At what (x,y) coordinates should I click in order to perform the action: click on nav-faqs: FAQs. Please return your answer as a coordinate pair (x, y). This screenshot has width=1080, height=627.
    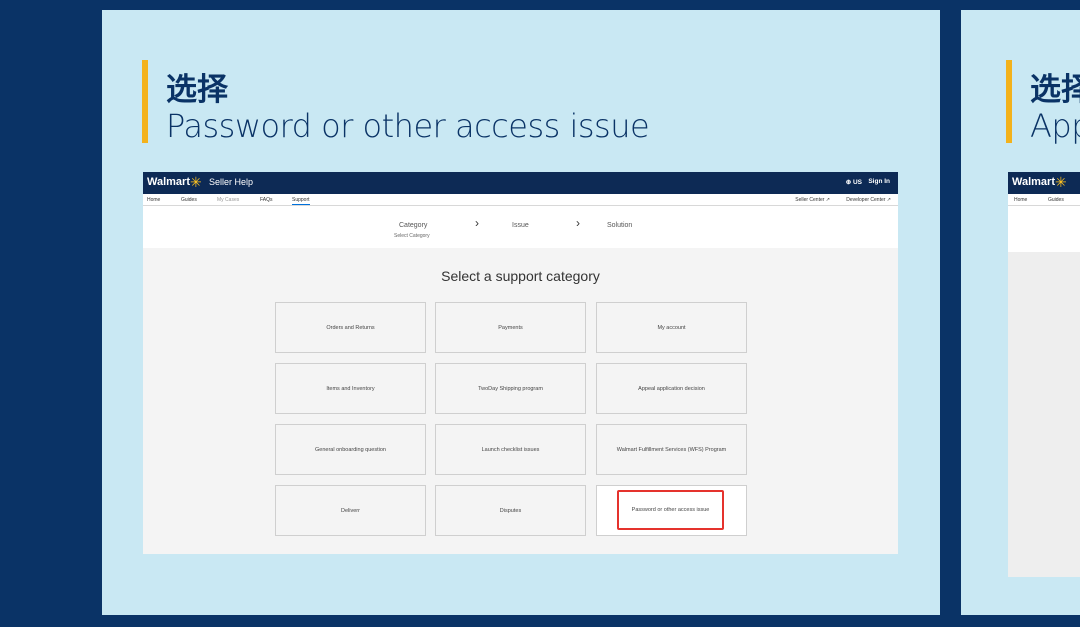
    Looking at the image, I should click on (266, 200).